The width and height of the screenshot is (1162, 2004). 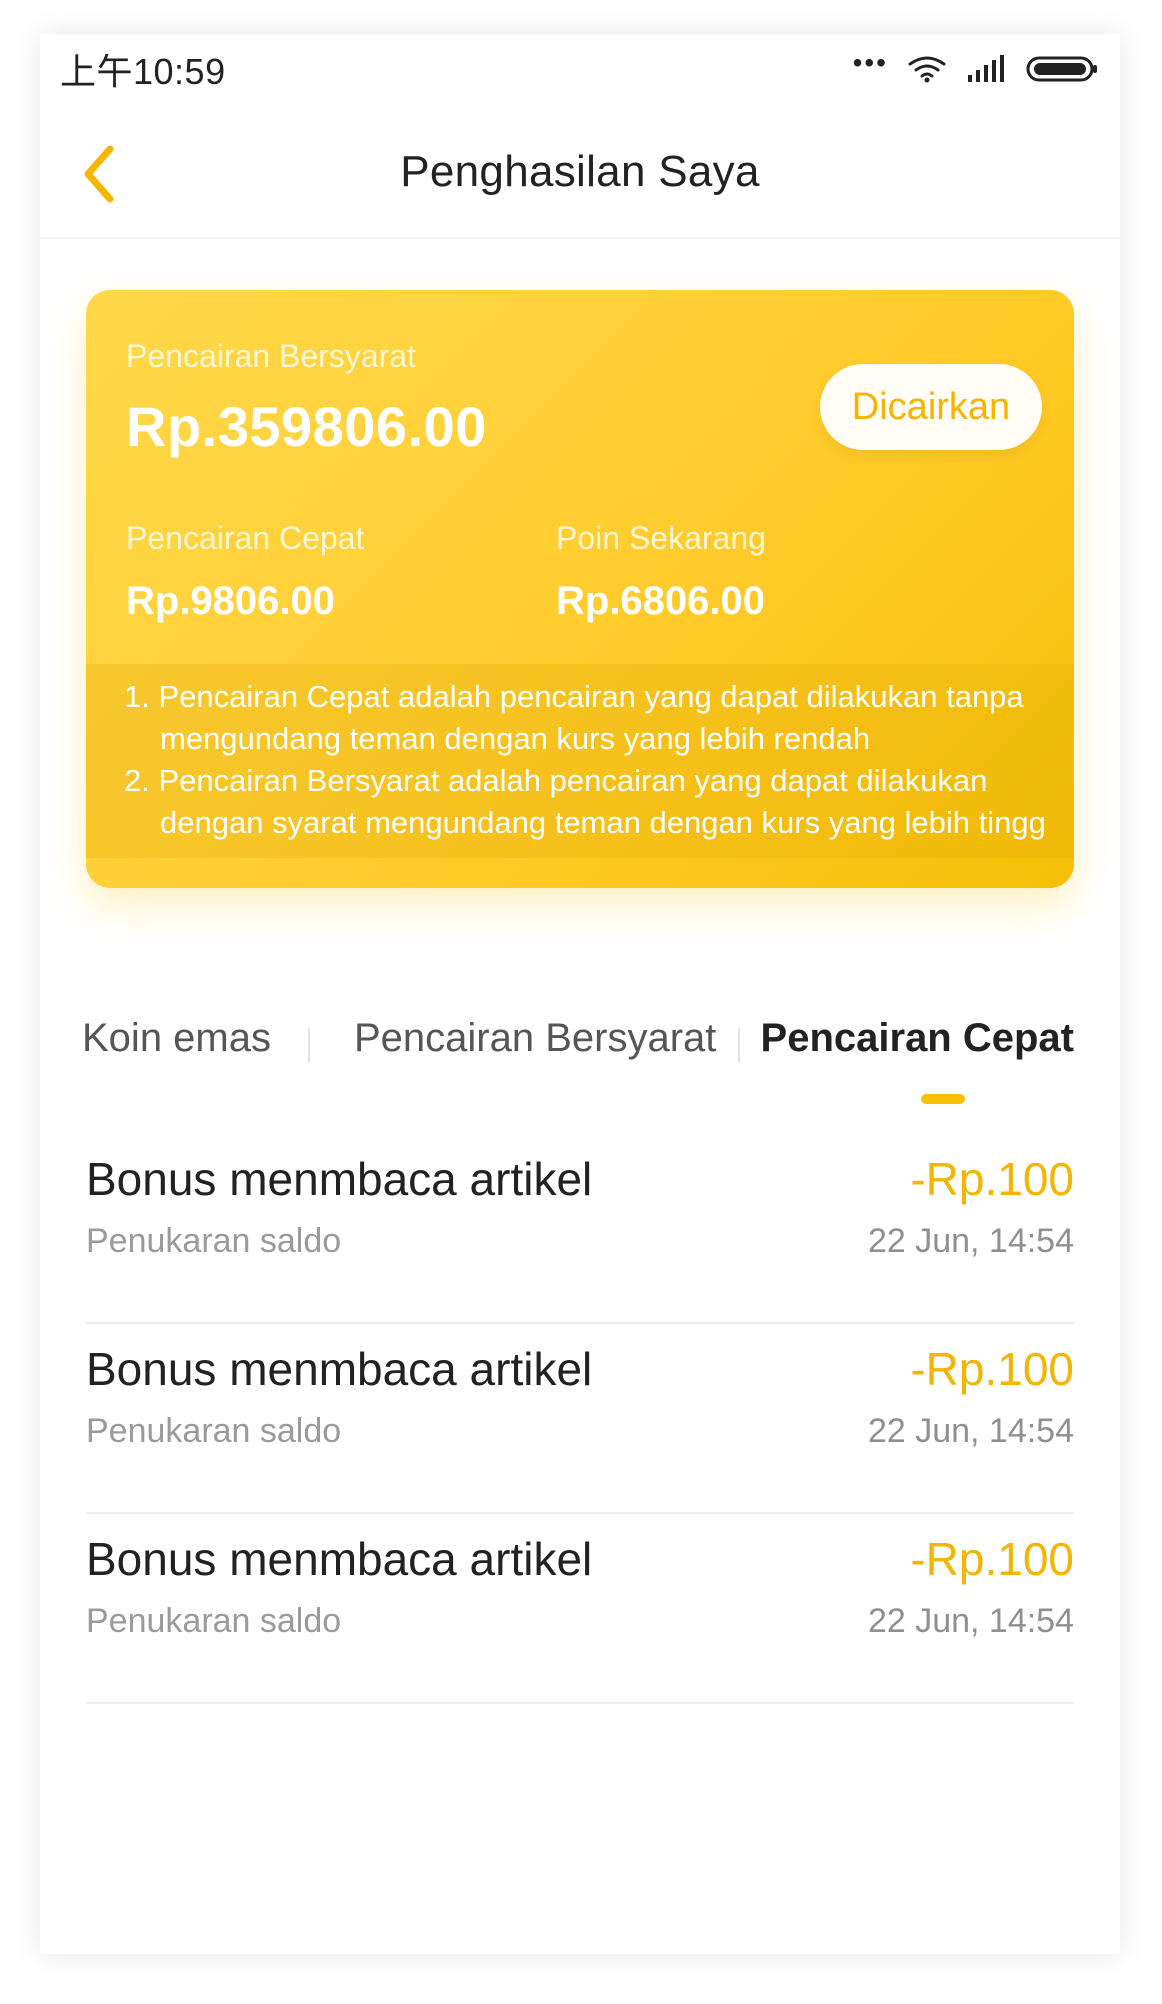 I want to click on status-icons: •••, so click(x=976, y=66).